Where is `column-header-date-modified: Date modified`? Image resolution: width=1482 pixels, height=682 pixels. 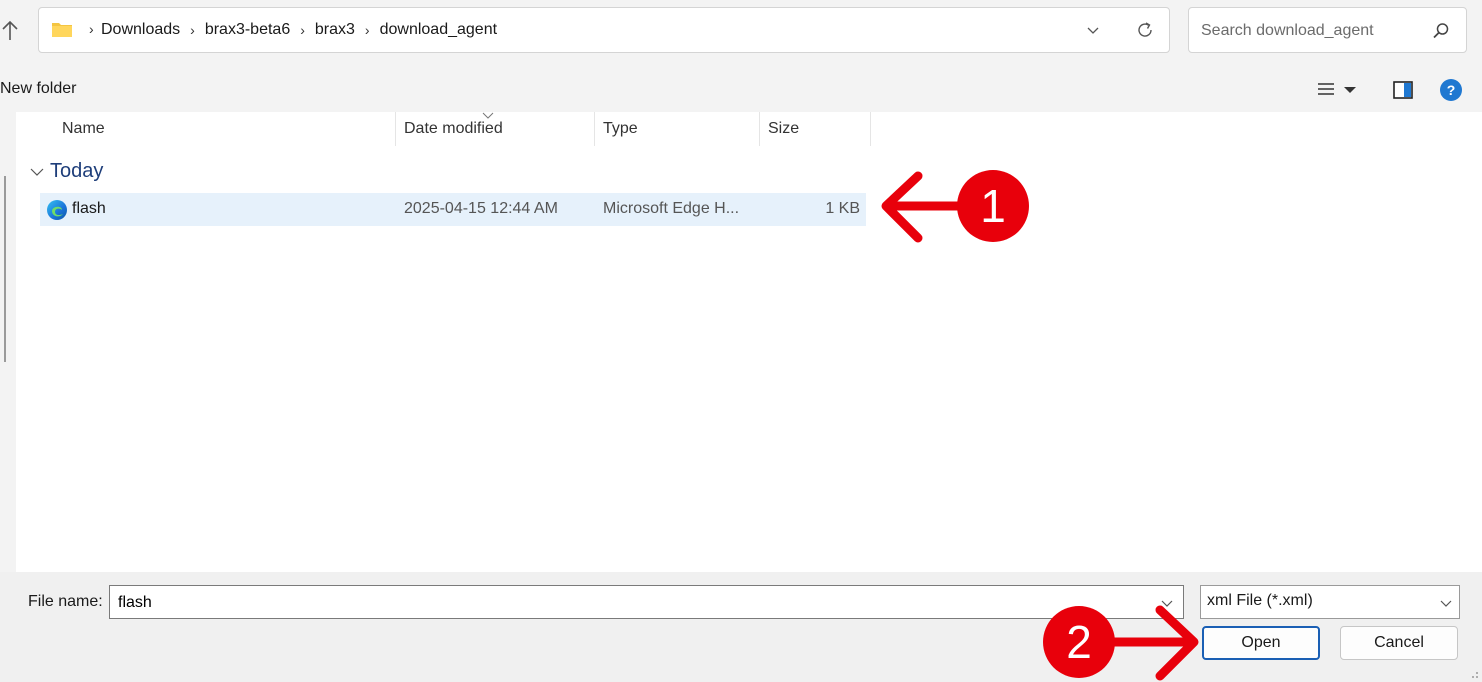
column-header-date-modified: Date modified is located at coordinates (495, 129).